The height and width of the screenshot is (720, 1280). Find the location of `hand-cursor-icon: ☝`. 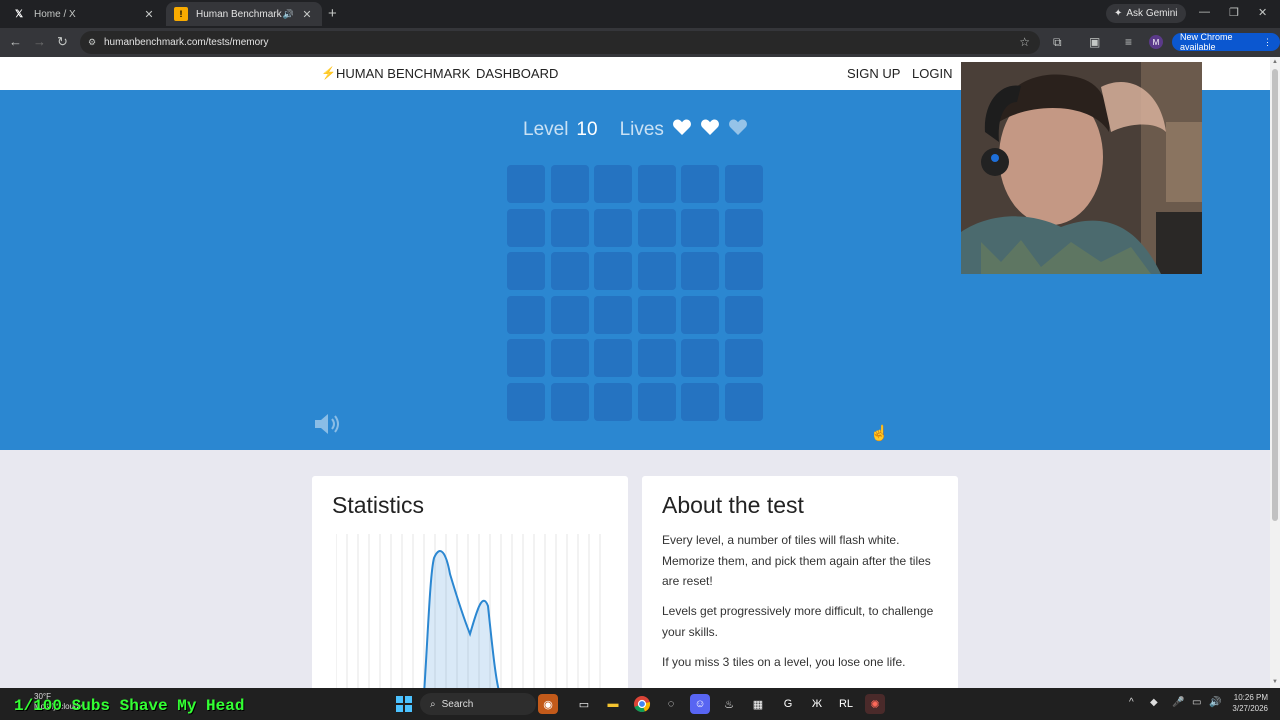

hand-cursor-icon: ☝ is located at coordinates (879, 433).